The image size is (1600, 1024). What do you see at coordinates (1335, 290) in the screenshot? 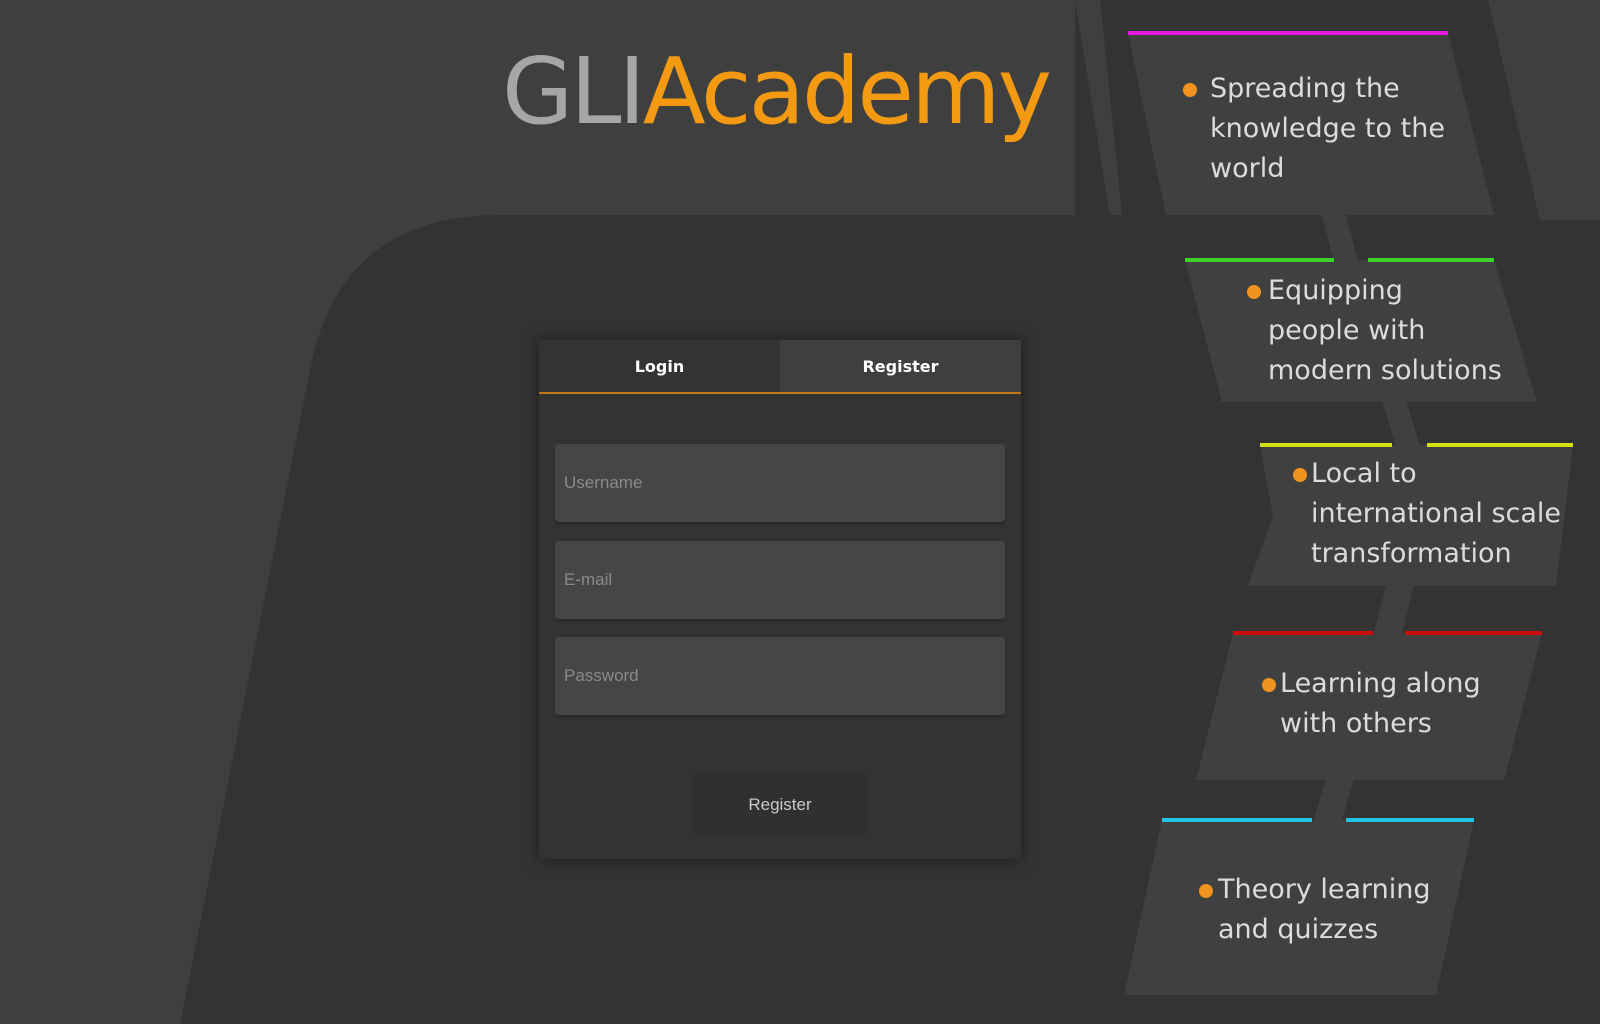
I see `feature-2-line-1: Equipping` at bounding box center [1335, 290].